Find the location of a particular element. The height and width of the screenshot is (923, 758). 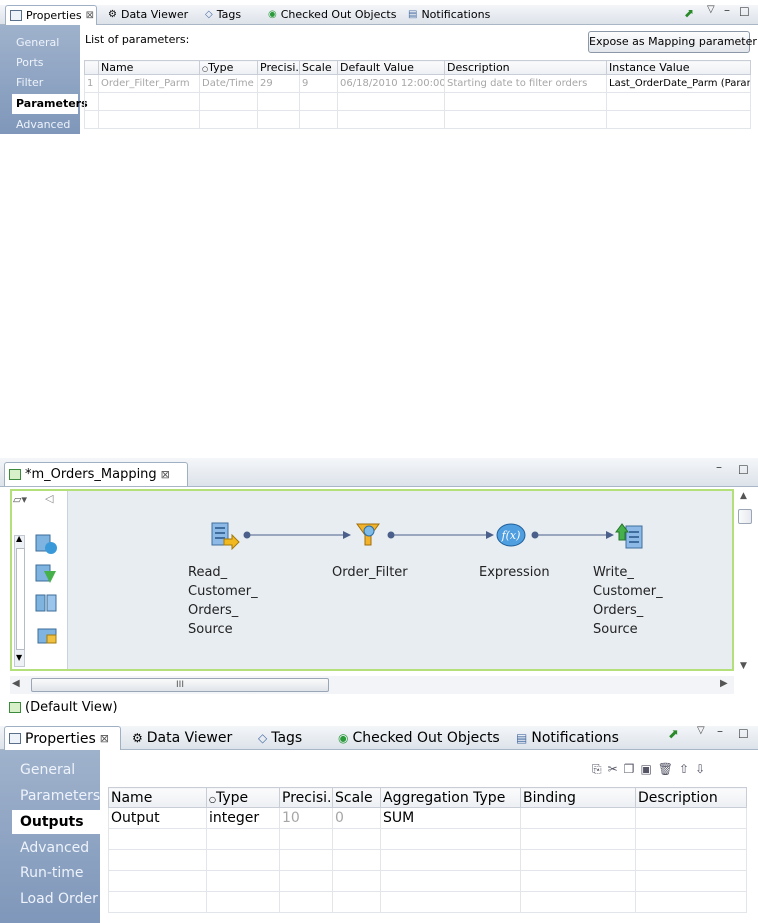

table-row: Output integer 10 0 SUM is located at coordinates (427, 818).